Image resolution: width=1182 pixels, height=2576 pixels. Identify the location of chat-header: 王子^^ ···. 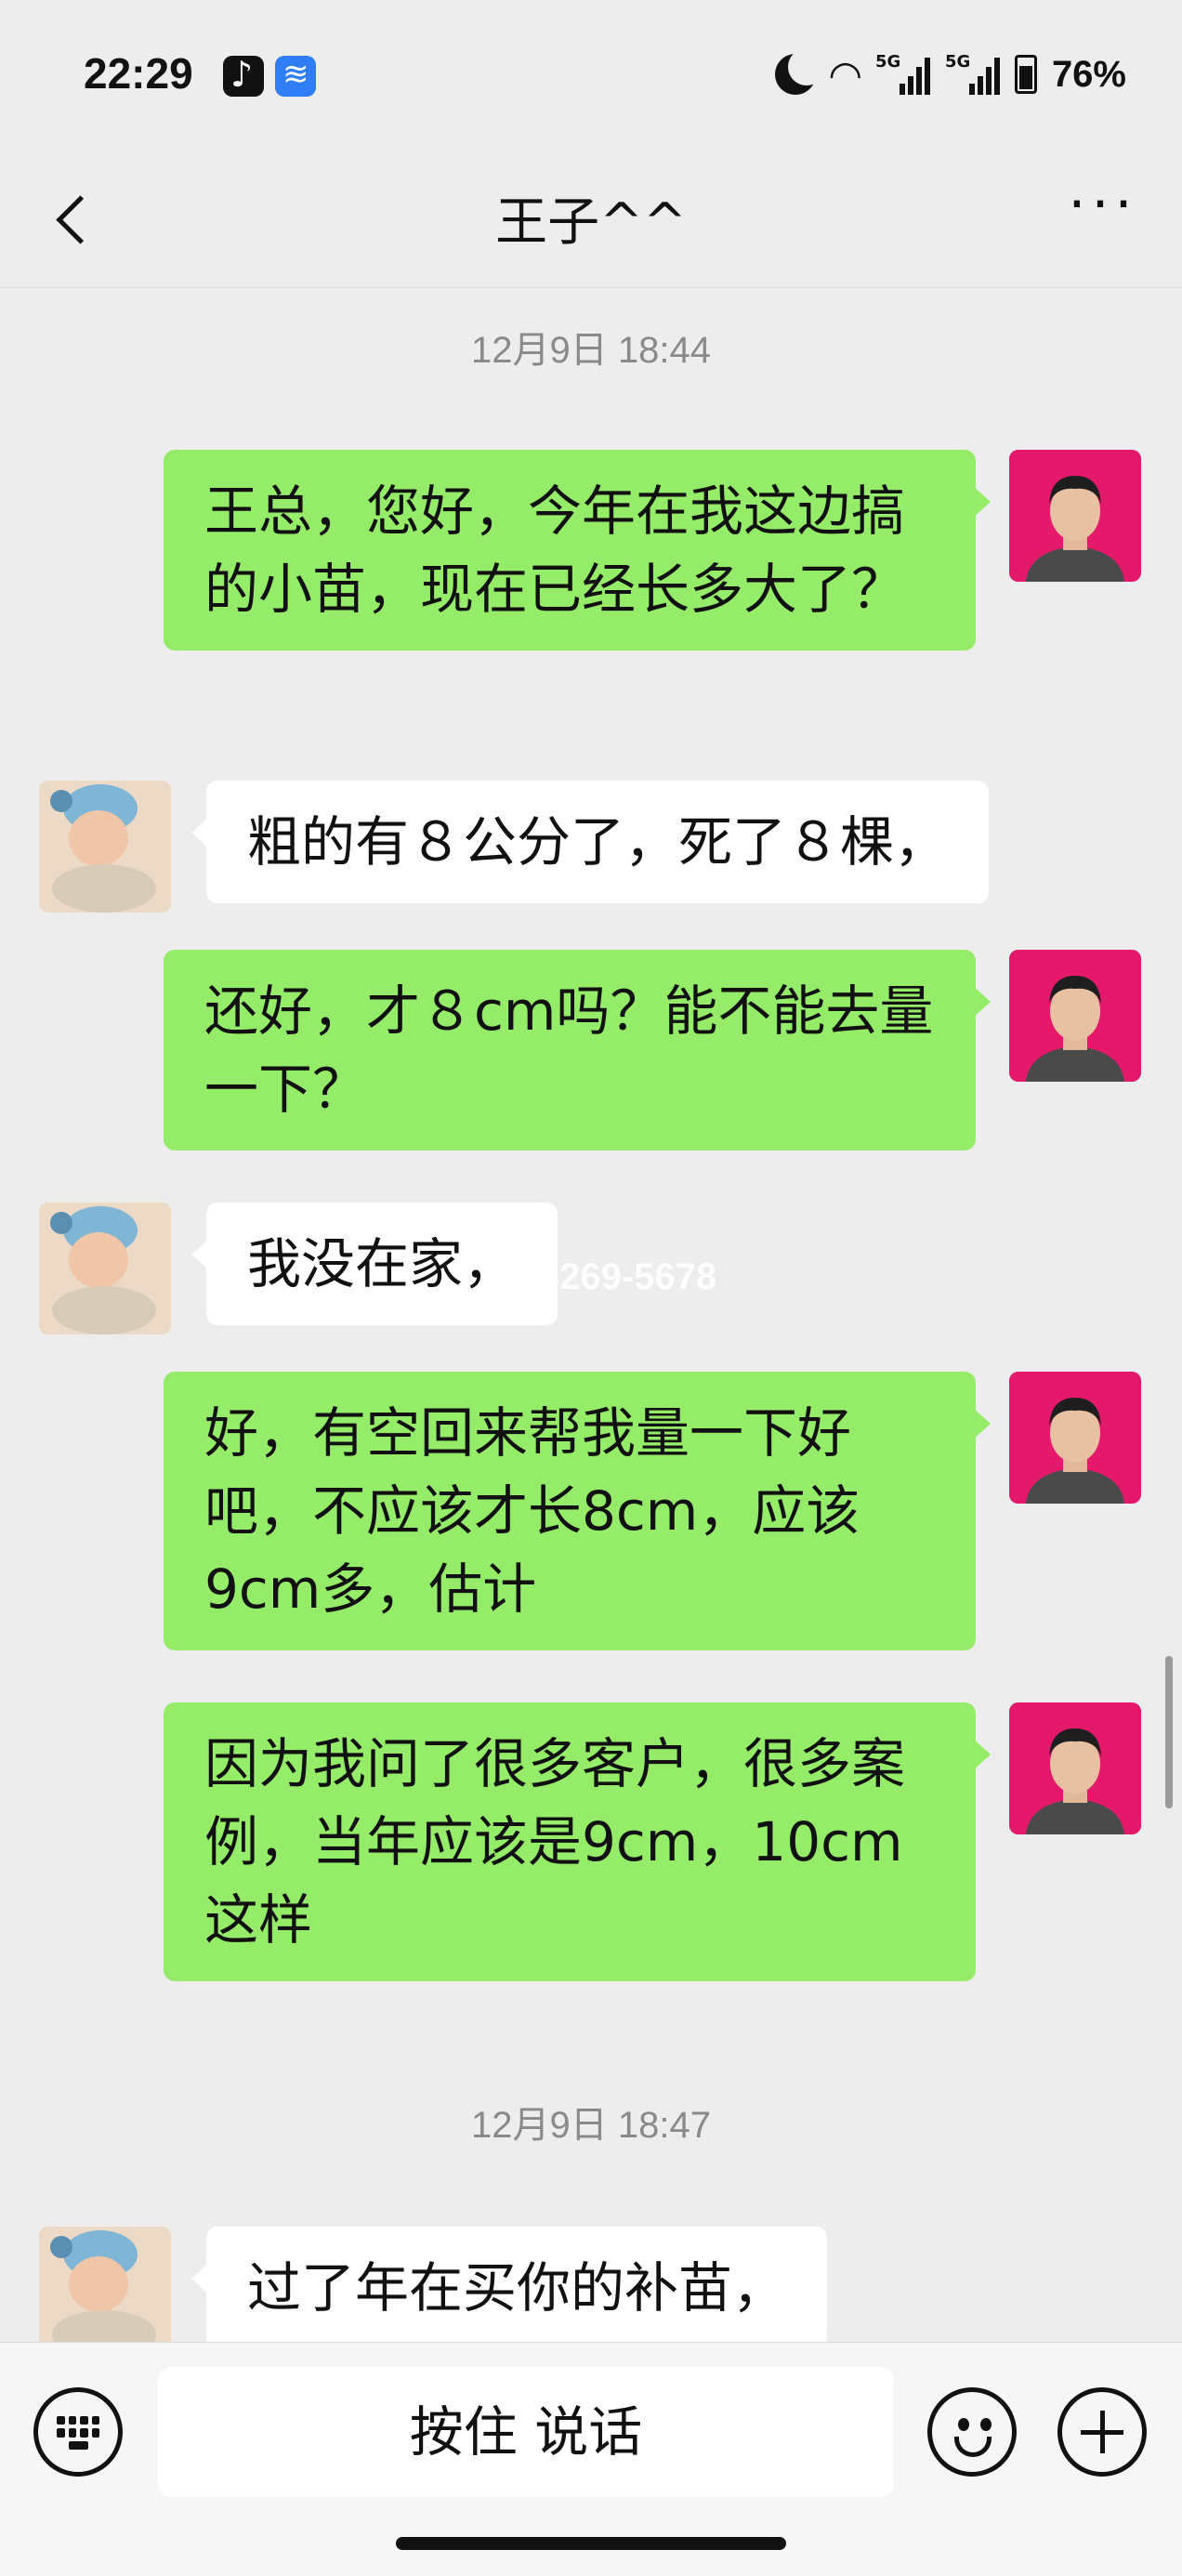
(591, 218).